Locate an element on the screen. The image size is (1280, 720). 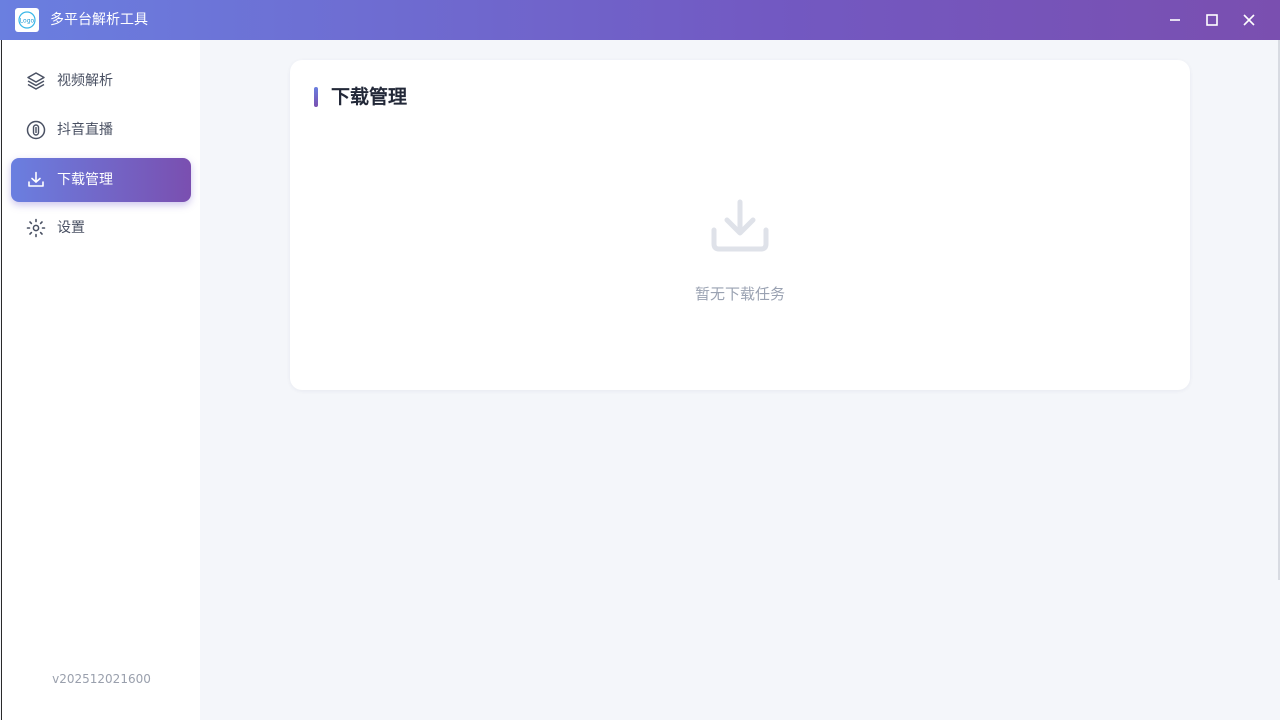
sidebar-item-download-manager: 下载管理 is located at coordinates (101, 180).